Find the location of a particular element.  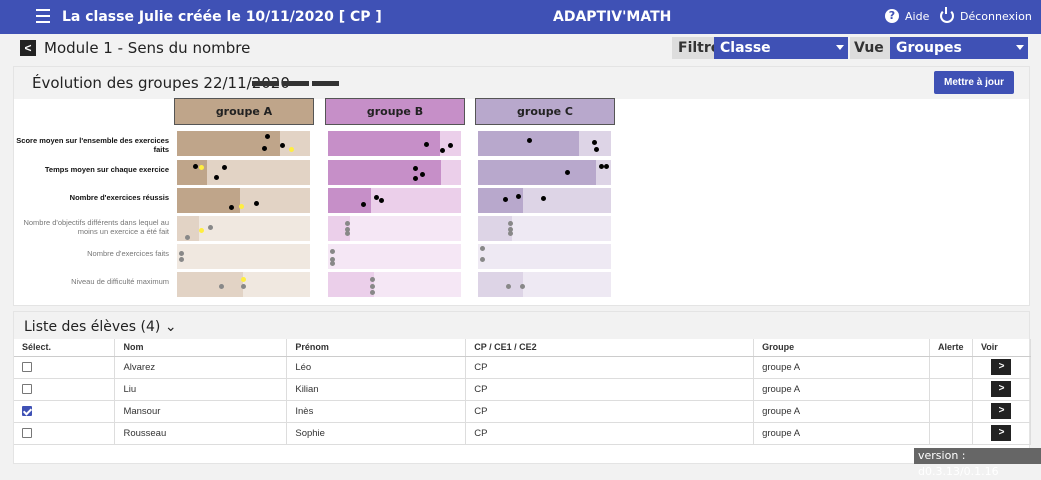

cell-faits-b is located at coordinates (394, 256).